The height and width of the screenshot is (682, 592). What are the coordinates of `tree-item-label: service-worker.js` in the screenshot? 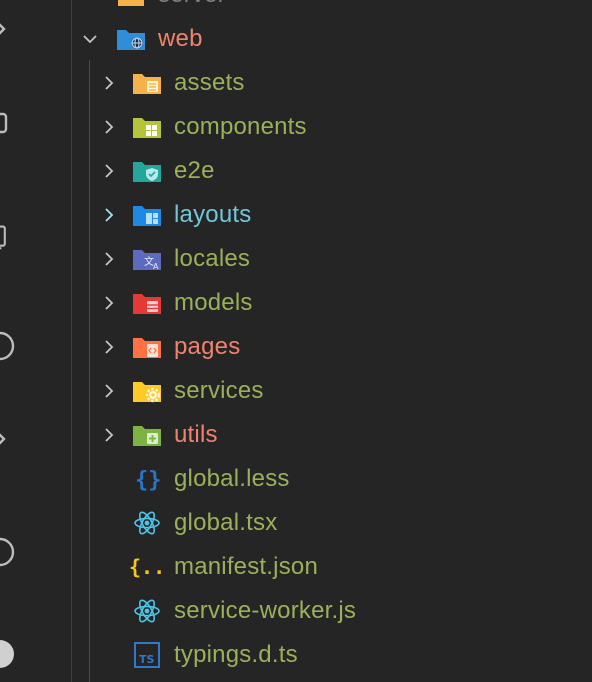 It's located at (265, 610).